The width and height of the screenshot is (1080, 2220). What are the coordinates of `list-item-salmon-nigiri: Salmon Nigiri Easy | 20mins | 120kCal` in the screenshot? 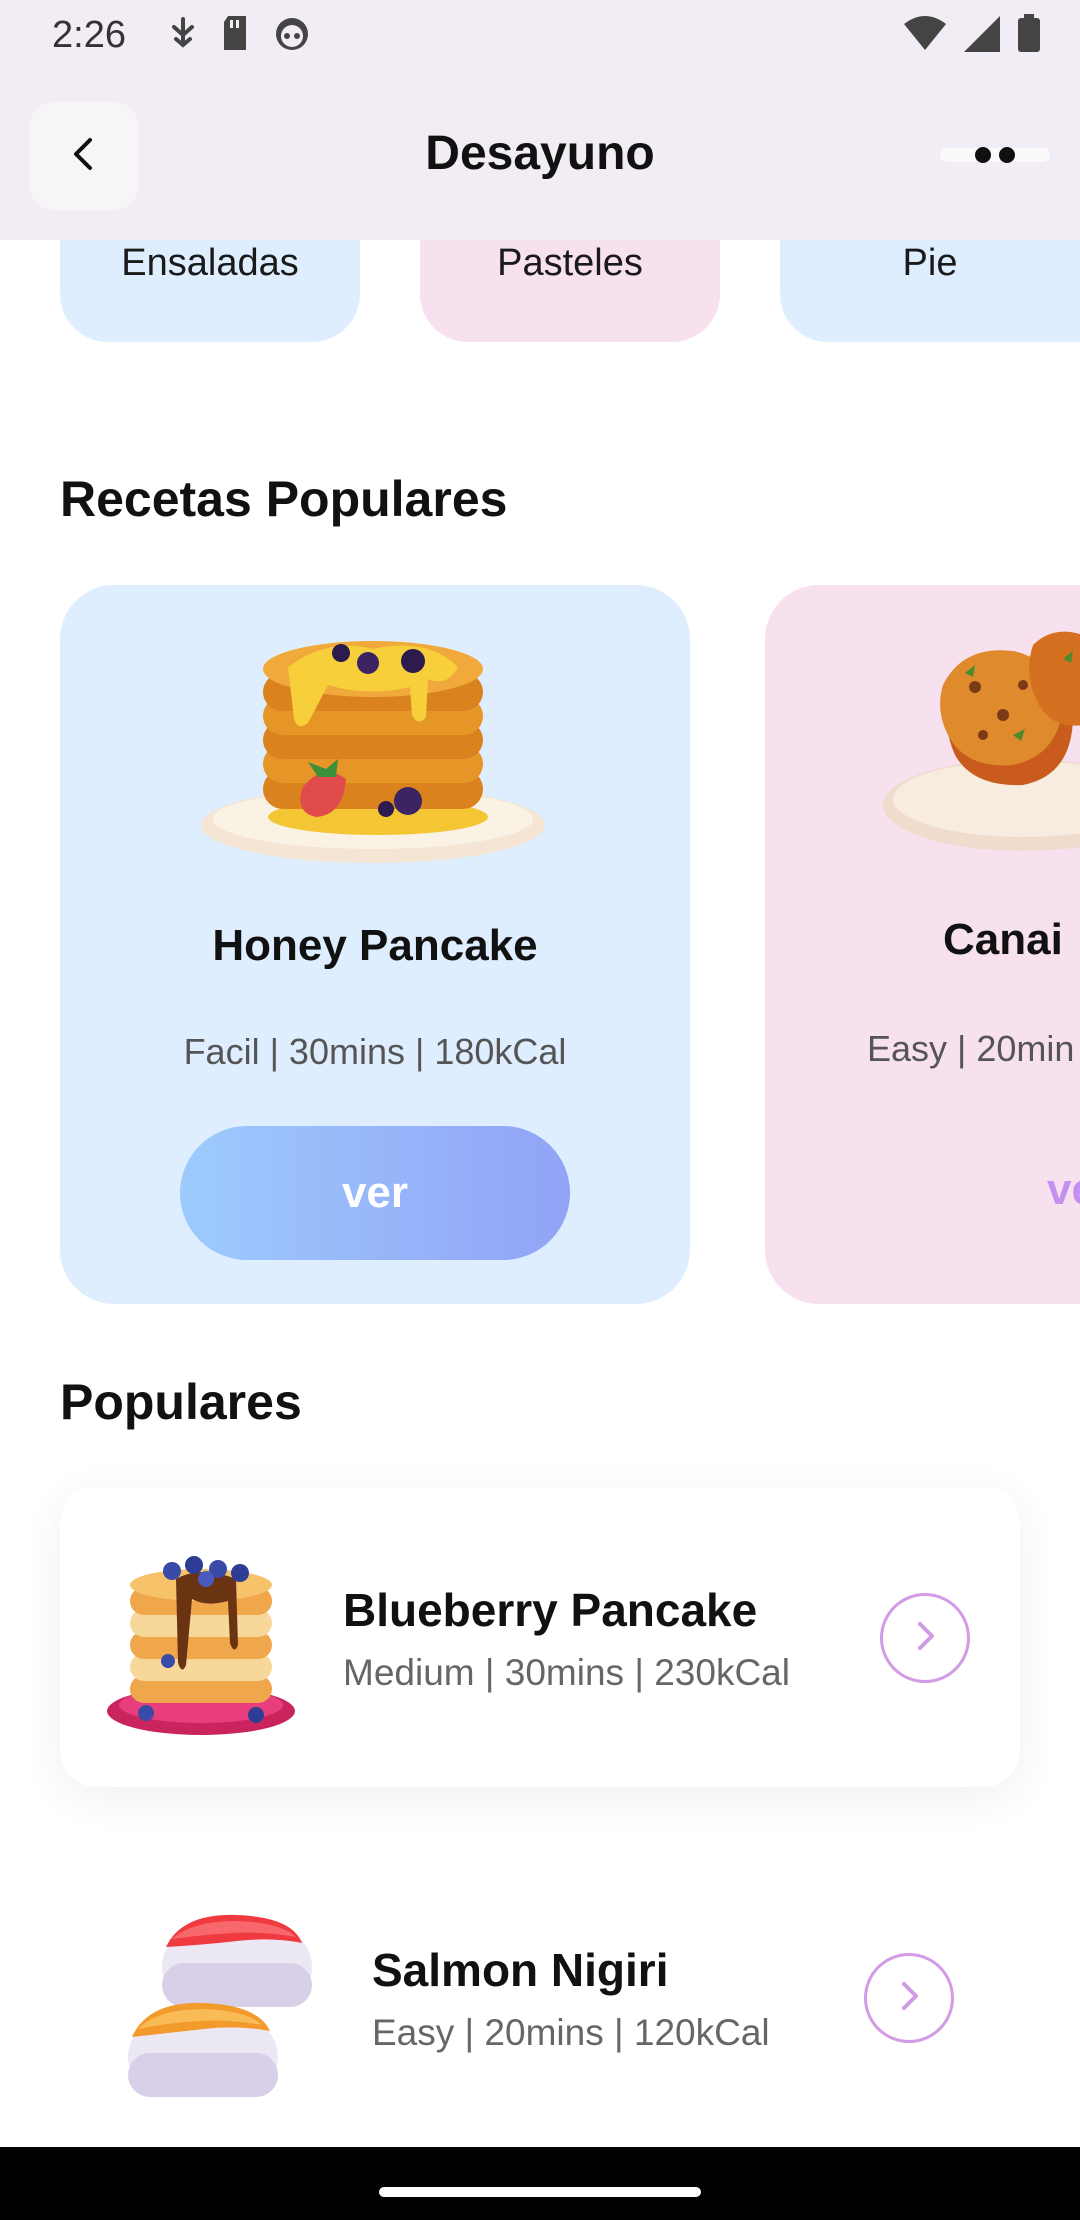 It's located at (540, 1997).